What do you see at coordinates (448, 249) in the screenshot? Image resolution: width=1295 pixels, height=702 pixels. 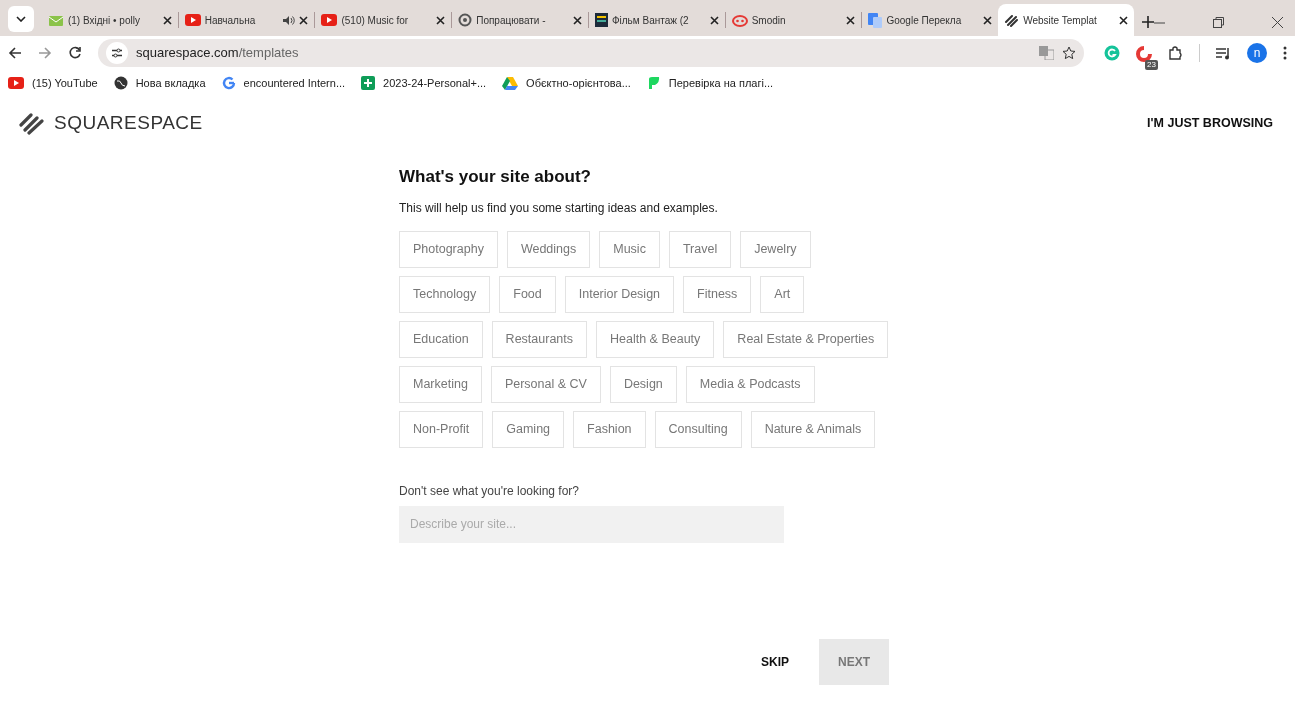 I see `topic-chip: Photography` at bounding box center [448, 249].